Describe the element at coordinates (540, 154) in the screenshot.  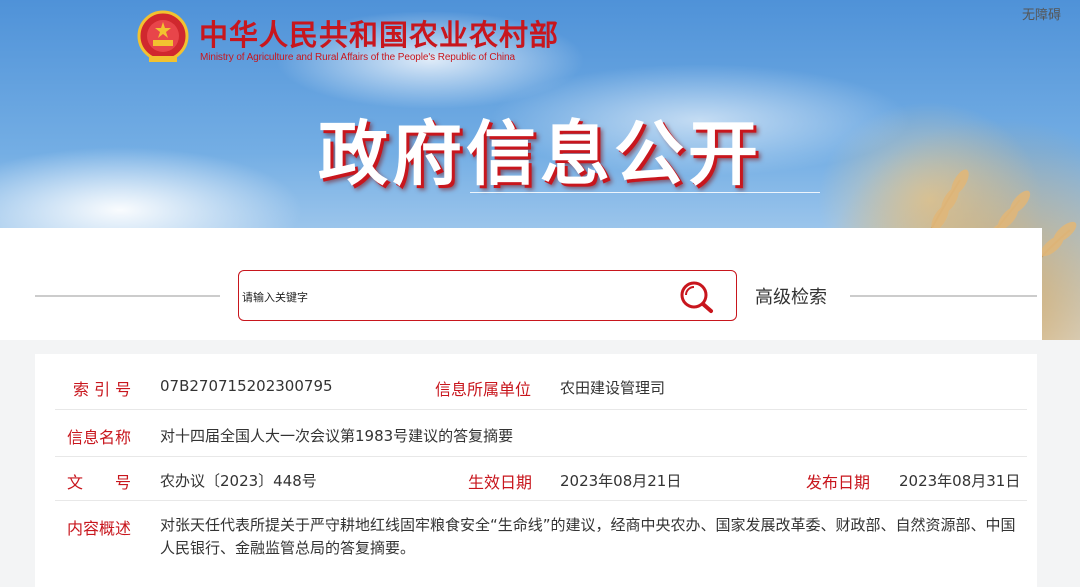
I see `banner-title: 政府信息公开` at that location.